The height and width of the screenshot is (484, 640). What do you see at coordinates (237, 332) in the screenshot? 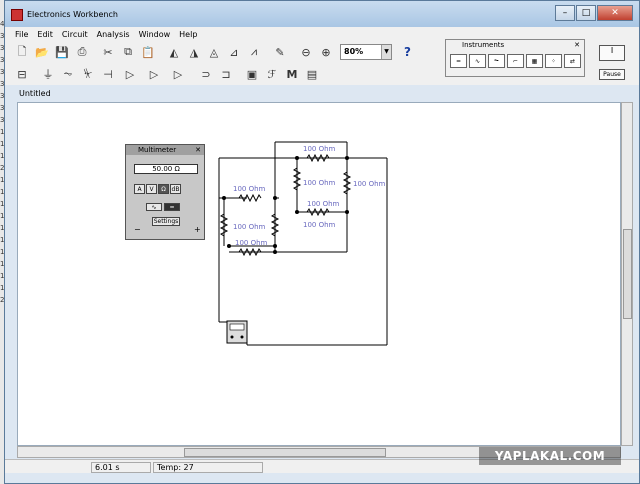
I see `multimeter-symbol` at bounding box center [237, 332].